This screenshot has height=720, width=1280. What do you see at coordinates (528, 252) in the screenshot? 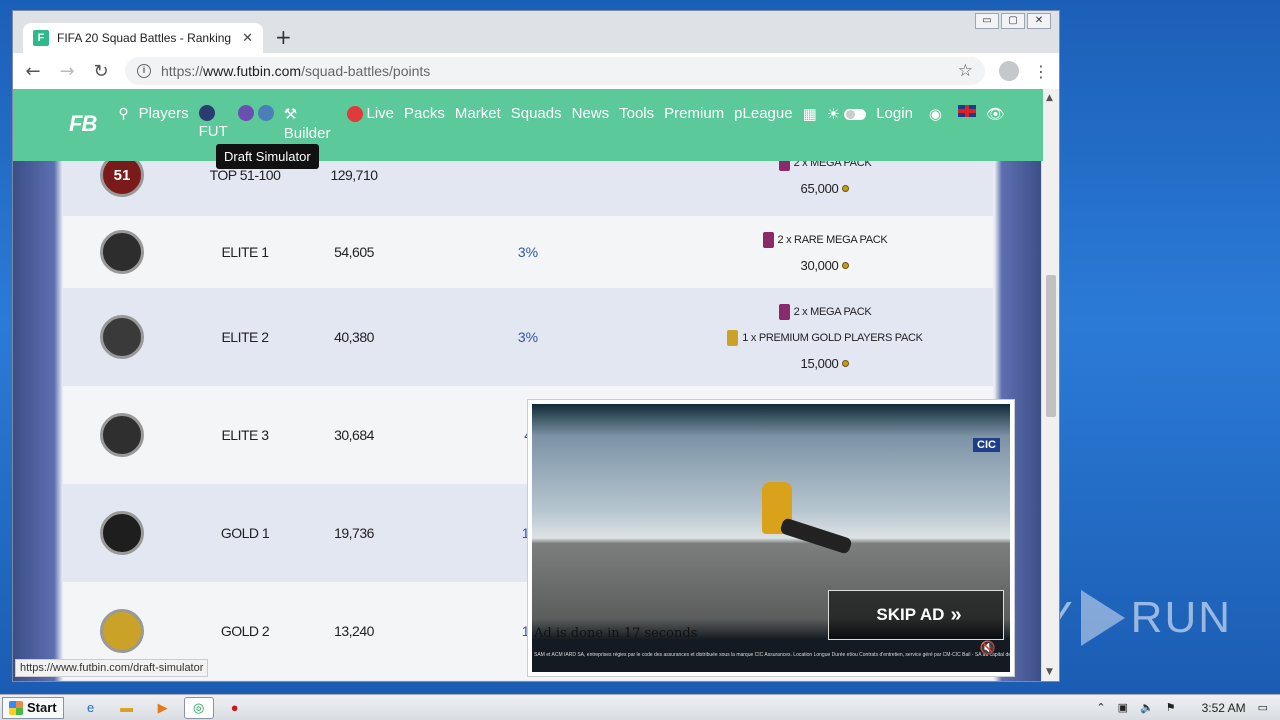
I see `rank-pct: 3%` at bounding box center [528, 252].